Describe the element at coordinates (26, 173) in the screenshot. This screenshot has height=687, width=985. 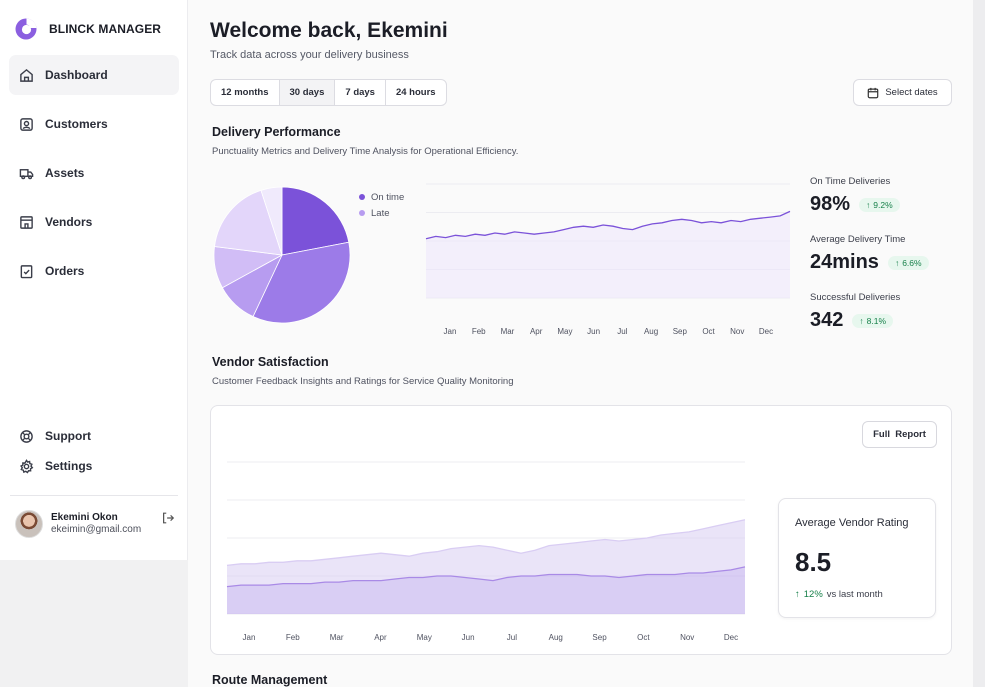
I see `truck-icon` at that location.